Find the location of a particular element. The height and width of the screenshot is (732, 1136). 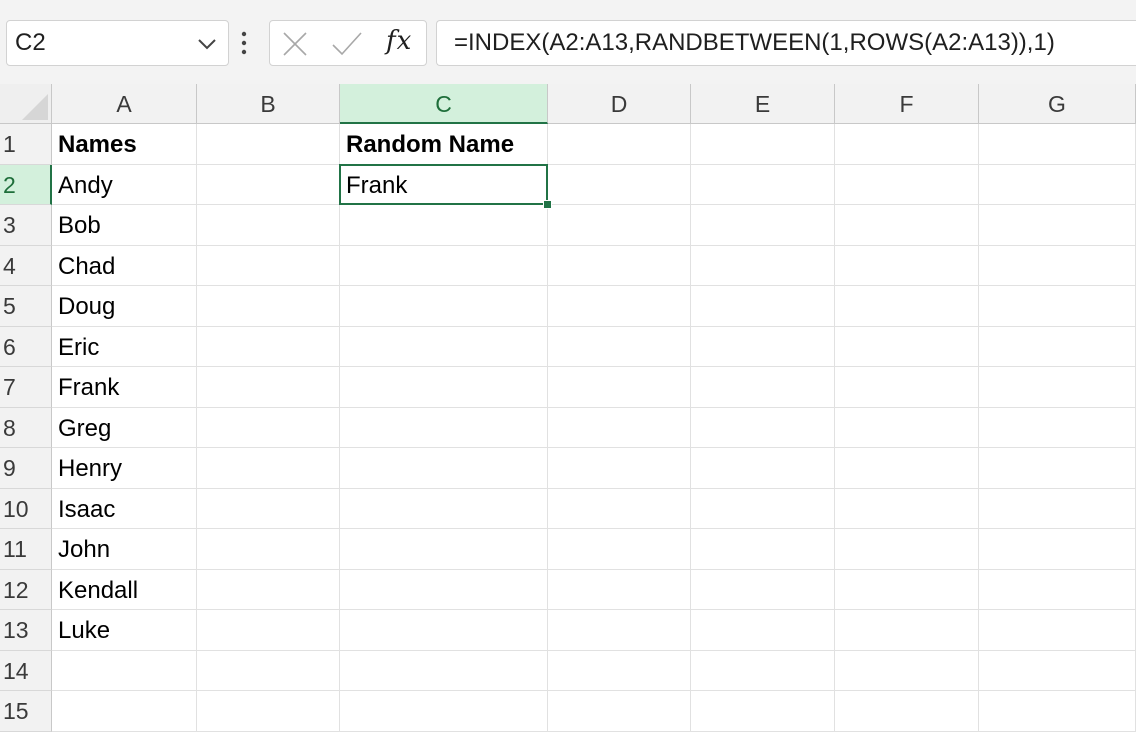

cell-b12 is located at coordinates (268, 589).